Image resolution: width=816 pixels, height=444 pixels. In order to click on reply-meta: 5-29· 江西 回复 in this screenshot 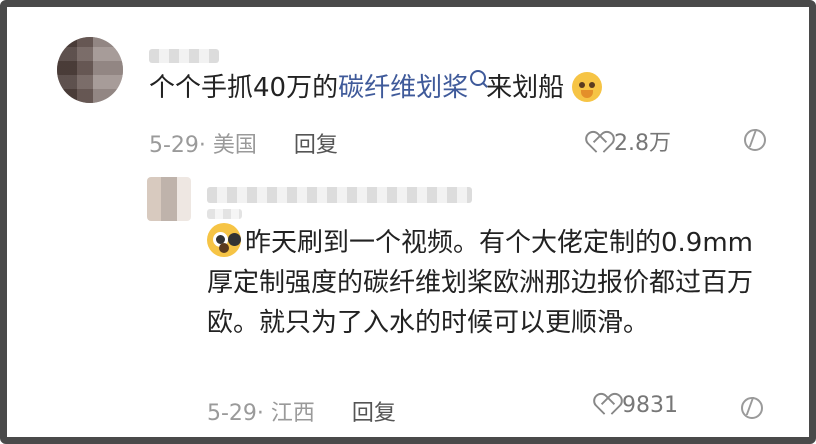, I will do `click(301, 411)`.